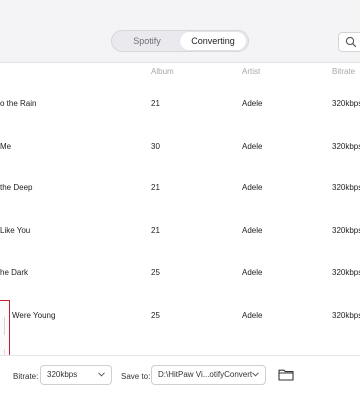 The image size is (360, 395). Describe the element at coordinates (180, 289) in the screenshot. I see `table-row: he Dark 25 Adele 320kbps` at that location.